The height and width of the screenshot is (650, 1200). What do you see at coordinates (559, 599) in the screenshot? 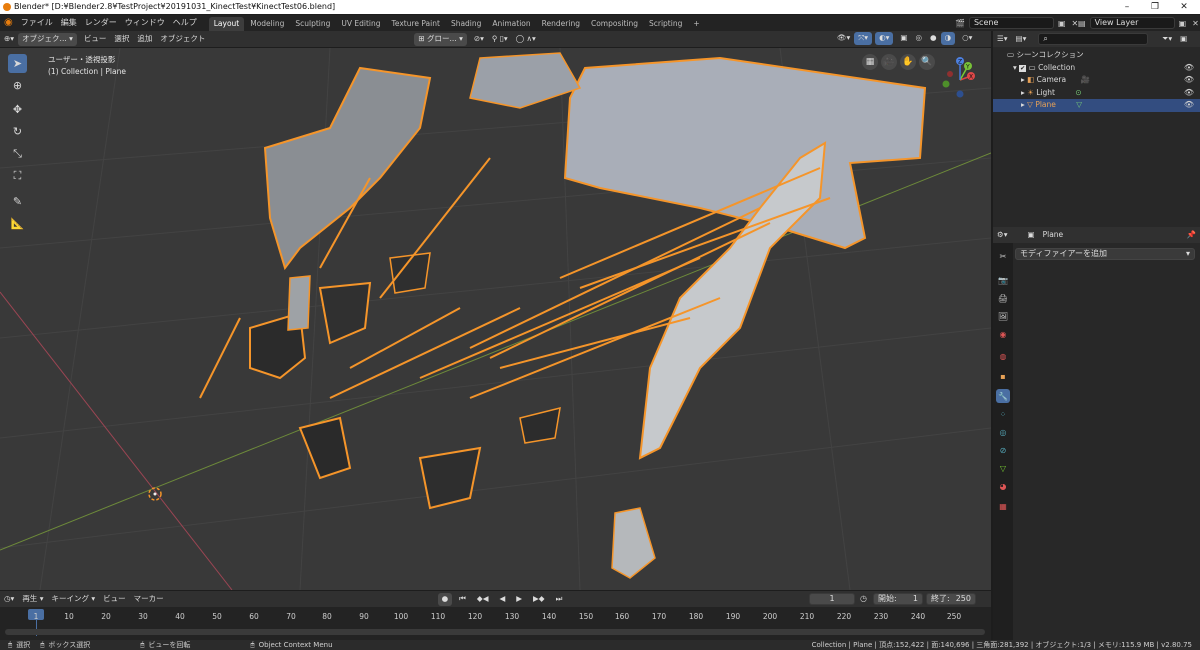
I see `jump-end-icon: ⏭` at bounding box center [559, 599].